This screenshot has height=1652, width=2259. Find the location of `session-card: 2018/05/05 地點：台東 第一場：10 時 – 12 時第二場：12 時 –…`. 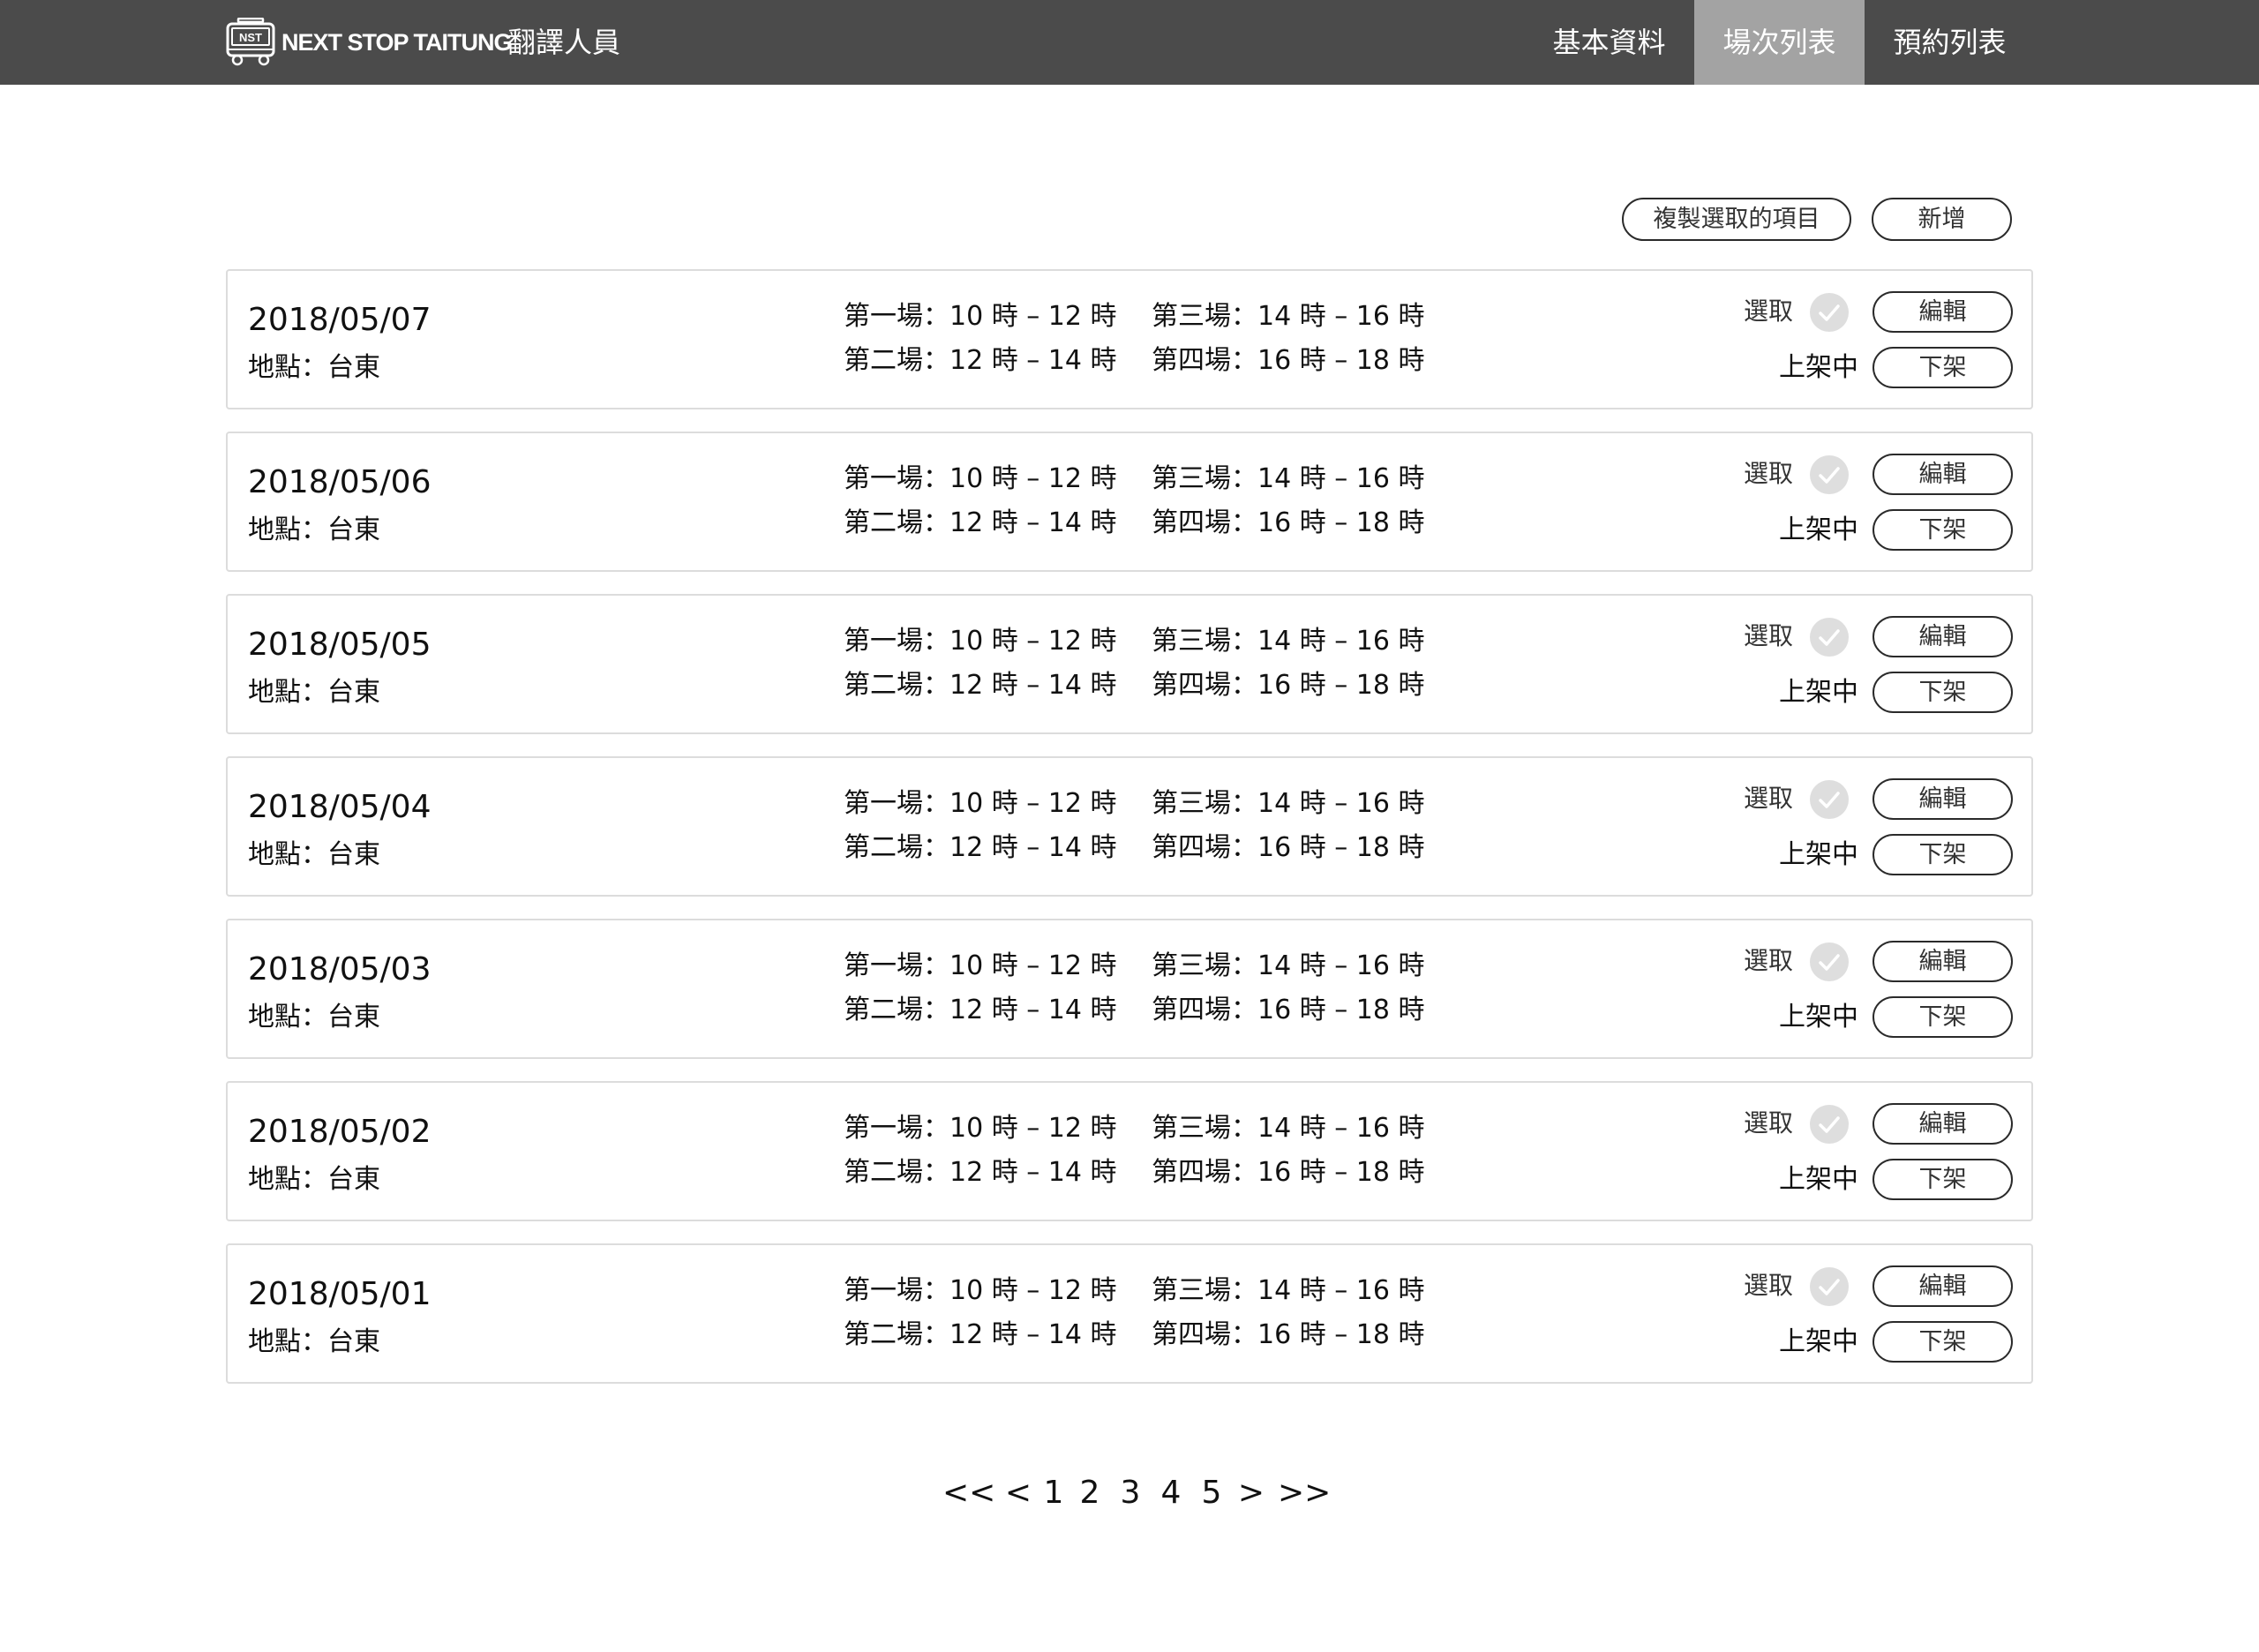

session-card: 2018/05/05 地點：台東 第一場：10 時 – 12 時第二場：12 時 –… is located at coordinates (1129, 664).